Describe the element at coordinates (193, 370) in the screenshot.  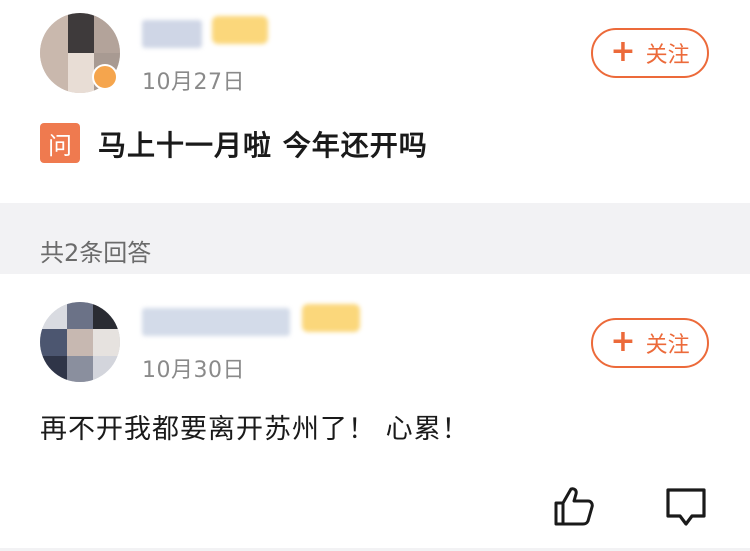
I see `answer-date: 10月30日` at that location.